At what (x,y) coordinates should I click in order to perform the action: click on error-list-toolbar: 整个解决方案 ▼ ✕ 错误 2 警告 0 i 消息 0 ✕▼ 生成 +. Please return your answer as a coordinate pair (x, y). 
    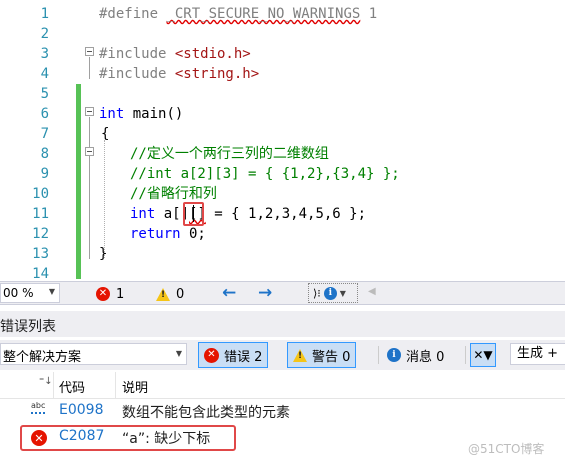
    Looking at the image, I should click on (282, 355).